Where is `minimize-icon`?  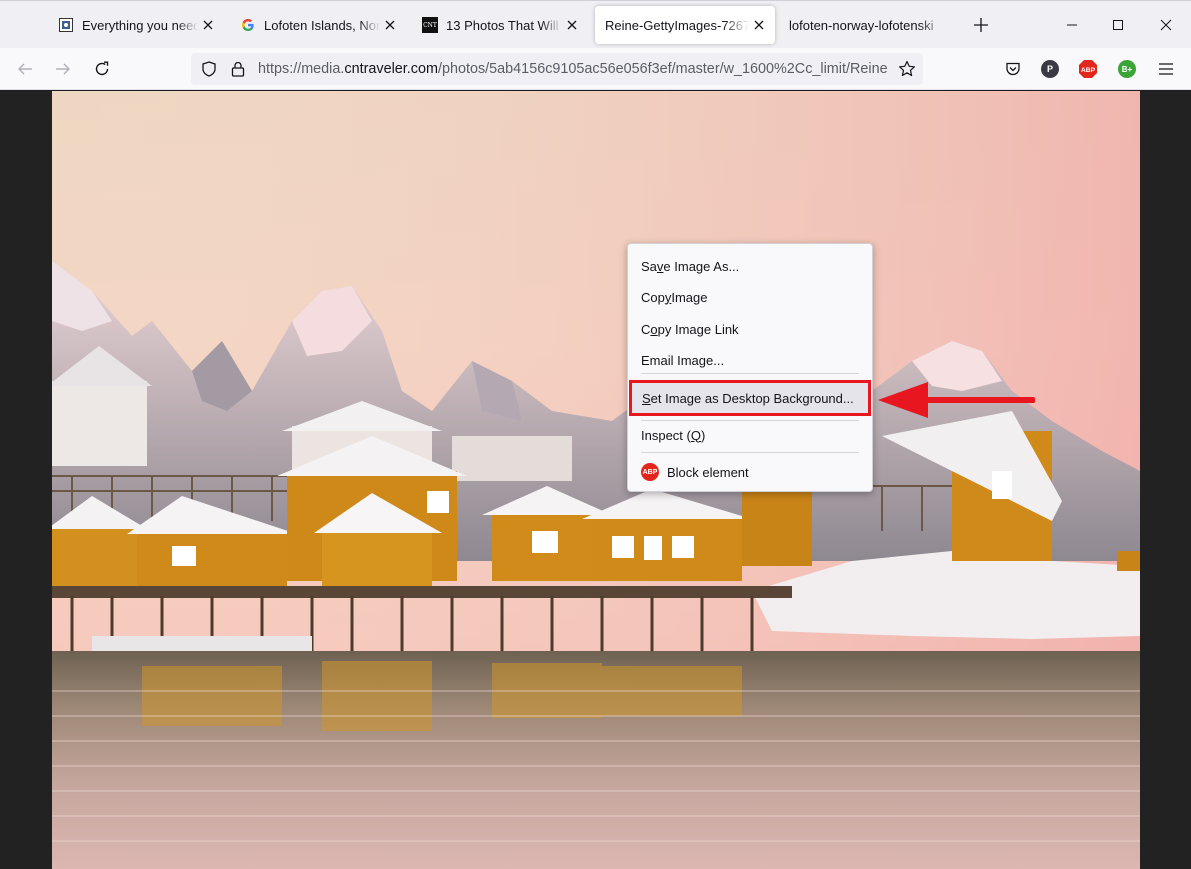
minimize-icon is located at coordinates (1072, 25).